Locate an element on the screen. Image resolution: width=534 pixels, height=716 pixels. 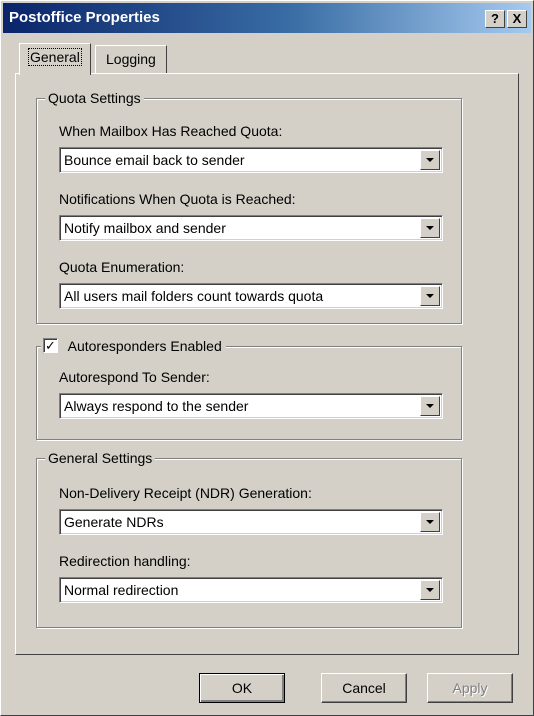
tab-logging: Logging is located at coordinates (131, 59).